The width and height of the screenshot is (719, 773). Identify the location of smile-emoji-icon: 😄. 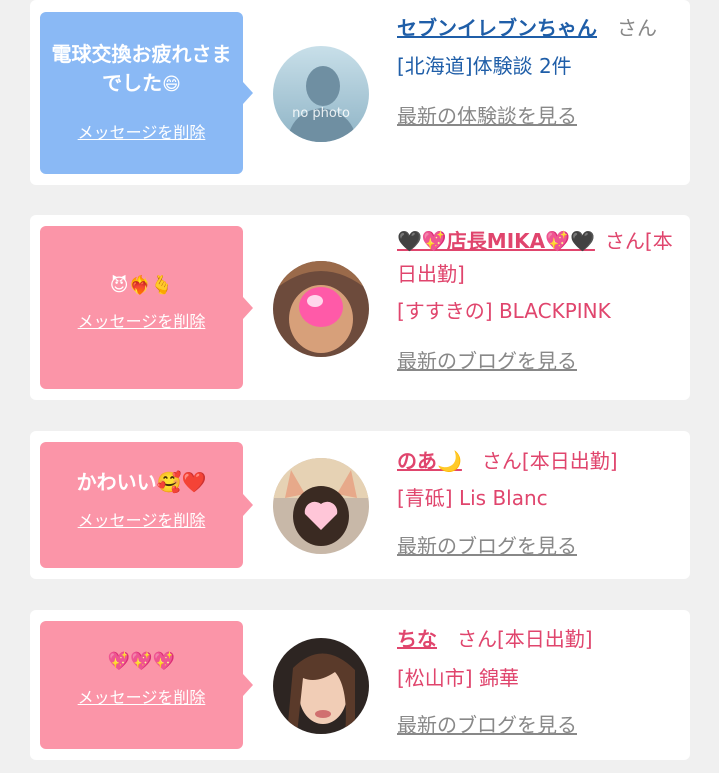
(171, 84).